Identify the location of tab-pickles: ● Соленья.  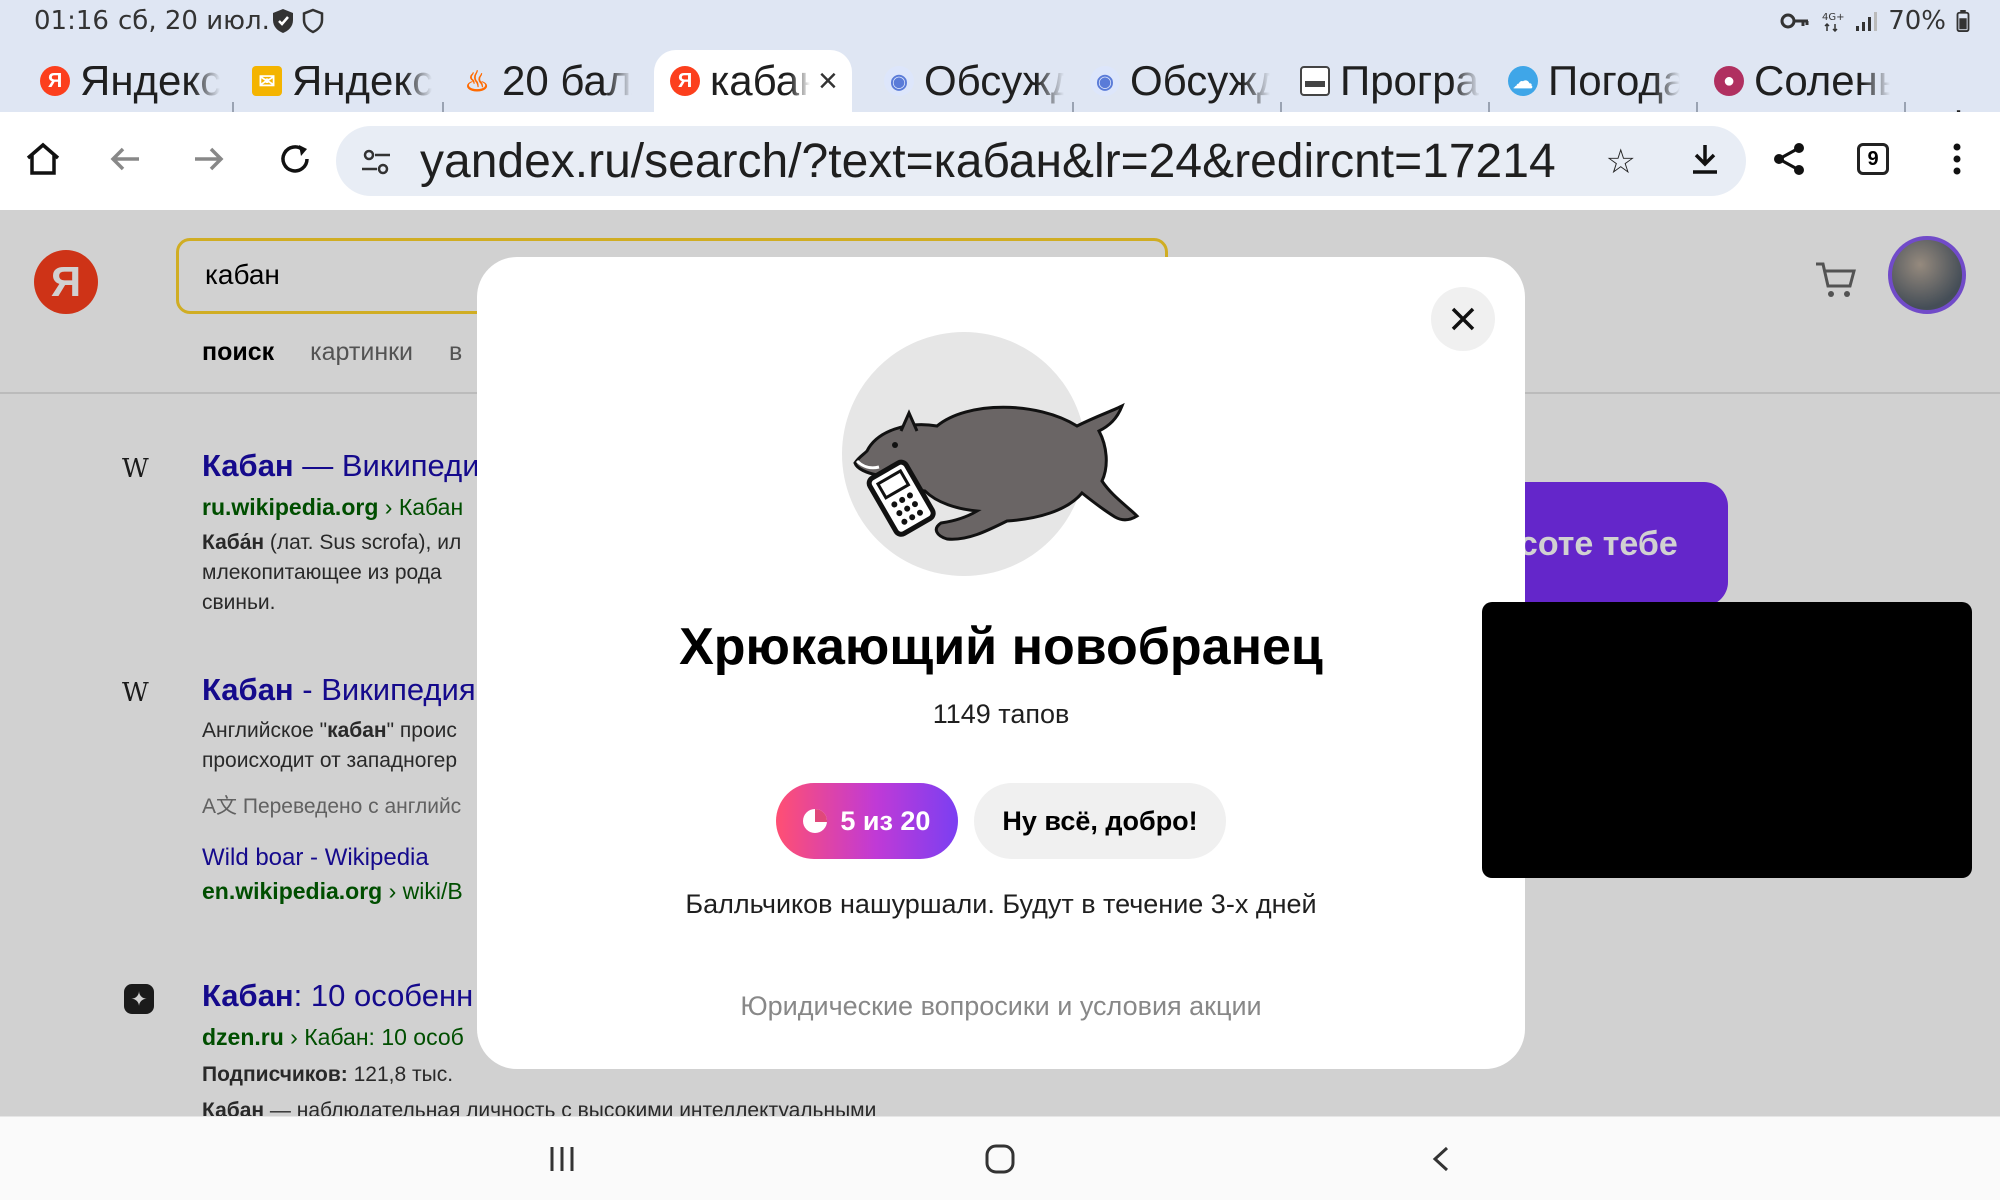
(1802, 81).